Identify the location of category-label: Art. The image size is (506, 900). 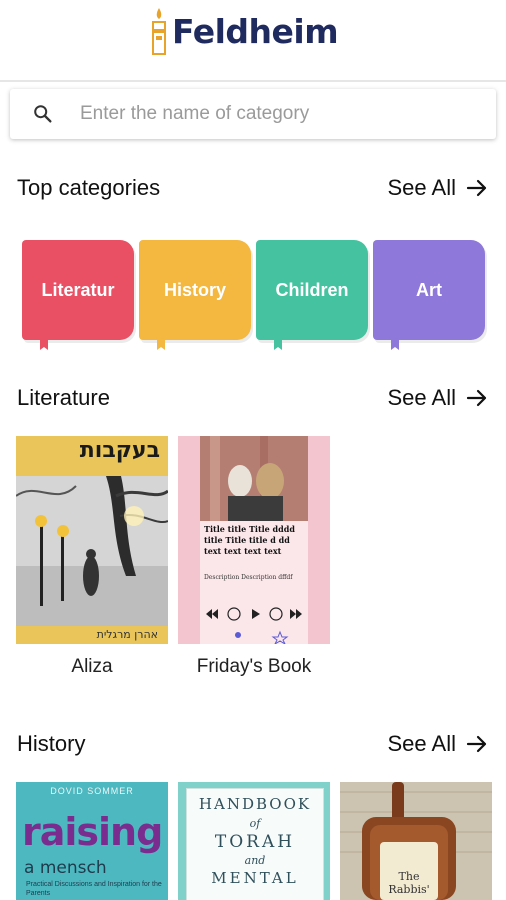
(429, 289).